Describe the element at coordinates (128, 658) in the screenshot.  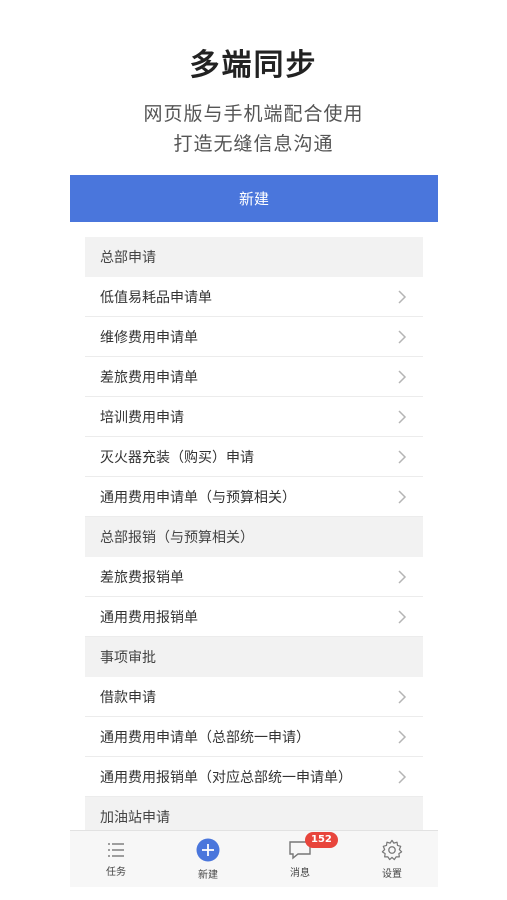
I see `section-title: 事项审批` at that location.